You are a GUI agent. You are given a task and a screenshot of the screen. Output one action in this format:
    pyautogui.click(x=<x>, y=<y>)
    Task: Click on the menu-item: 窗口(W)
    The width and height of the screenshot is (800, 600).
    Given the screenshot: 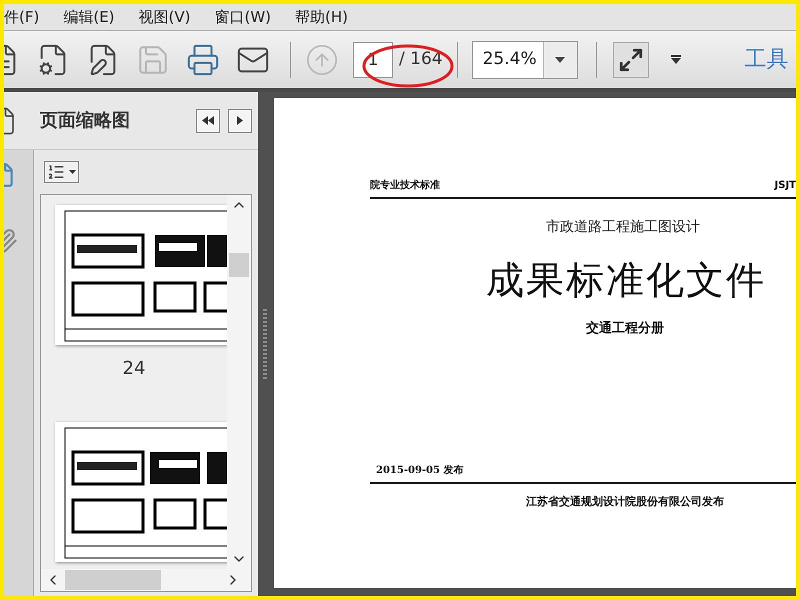 What is the action you would take?
    pyautogui.click(x=243, y=17)
    